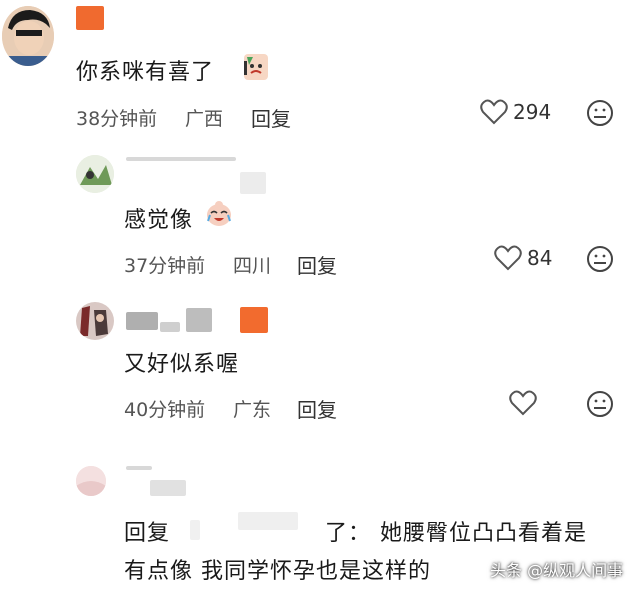  I want to click on reply-separator: 了：, so click(348, 533).